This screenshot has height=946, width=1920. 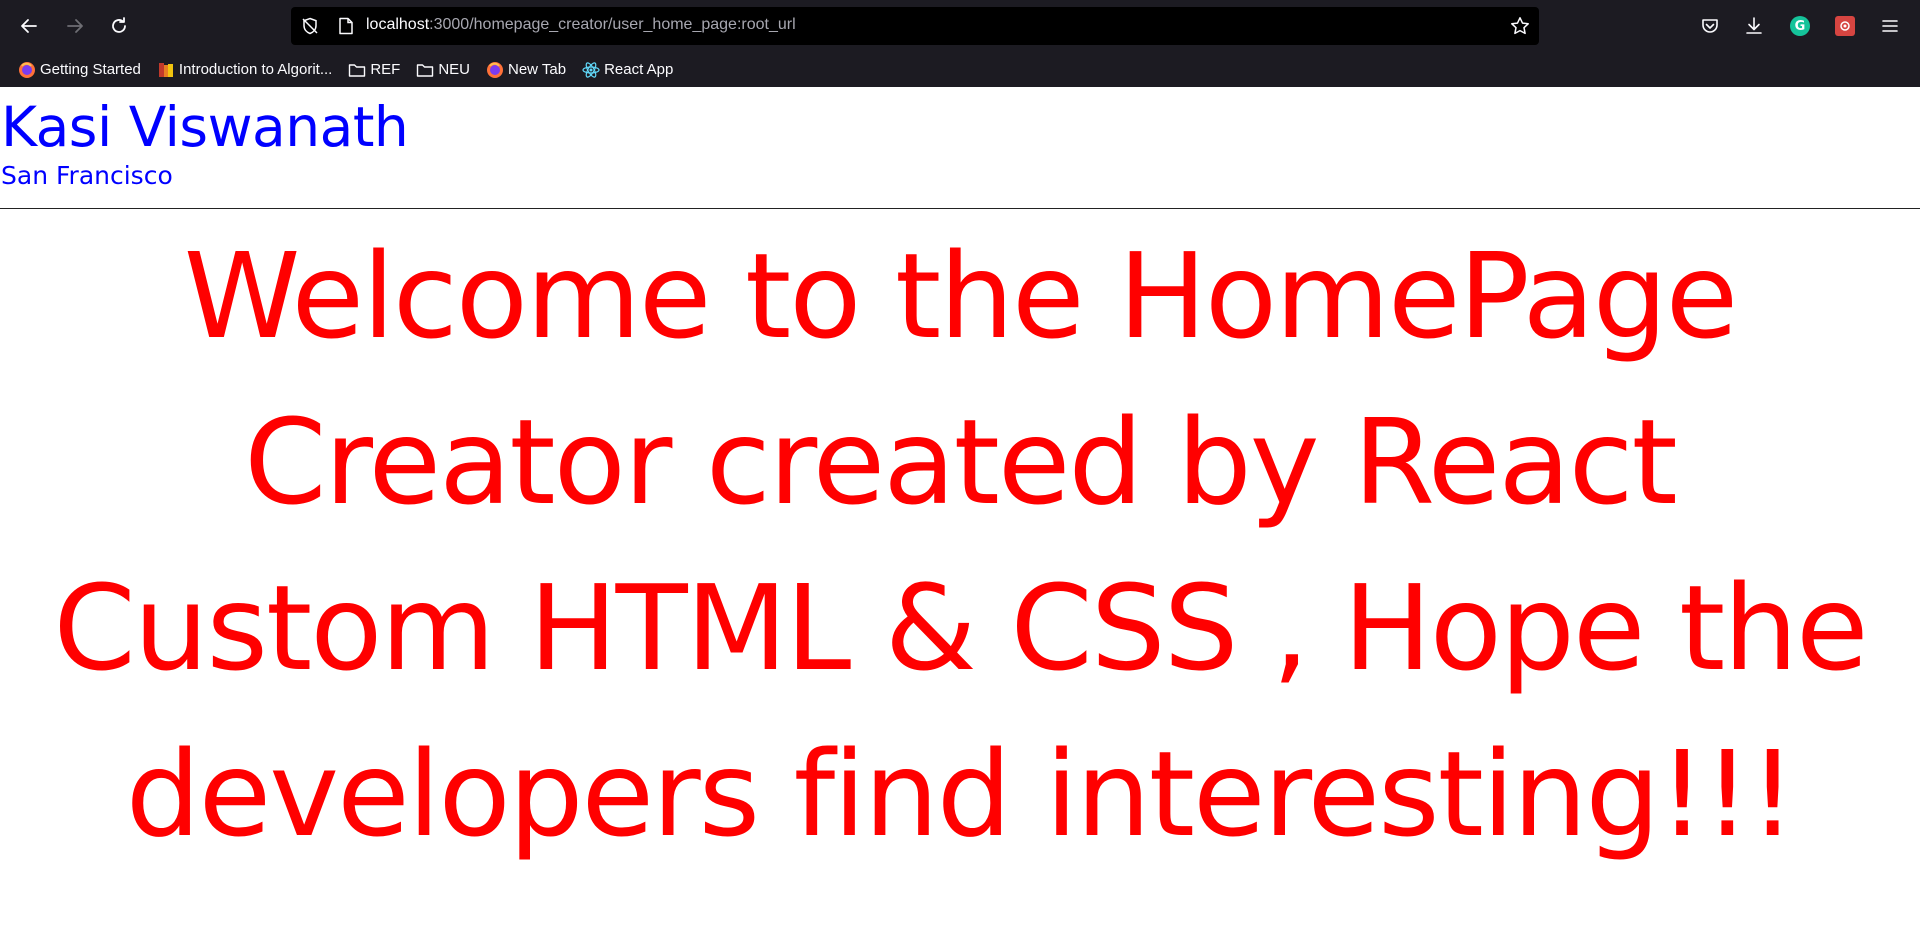 I want to click on extension-button, so click(x=1845, y=26).